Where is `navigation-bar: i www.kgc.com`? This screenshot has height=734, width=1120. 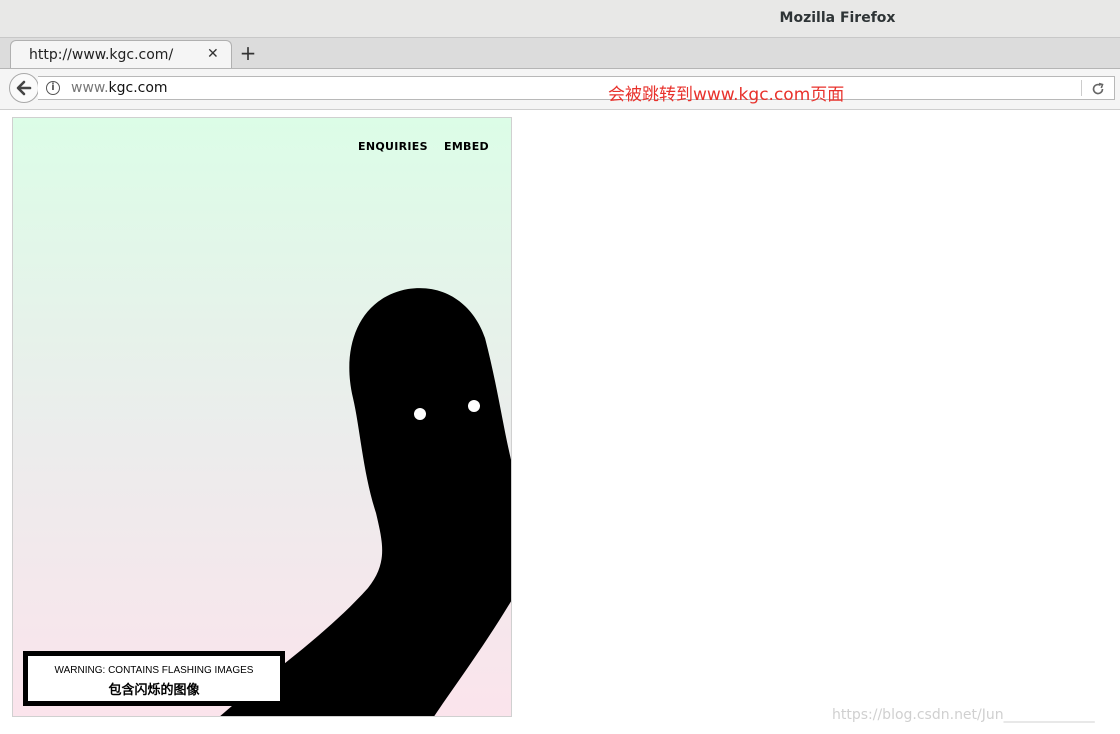 navigation-bar: i www.kgc.com is located at coordinates (560, 89).